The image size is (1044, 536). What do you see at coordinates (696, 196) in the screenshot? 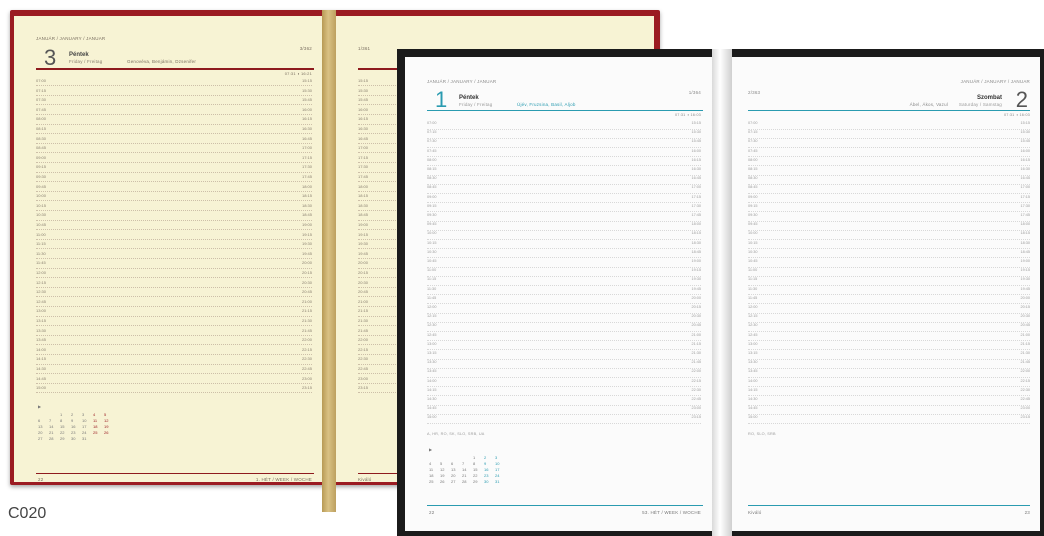
I see `time-label-end: 17:15` at bounding box center [696, 196].